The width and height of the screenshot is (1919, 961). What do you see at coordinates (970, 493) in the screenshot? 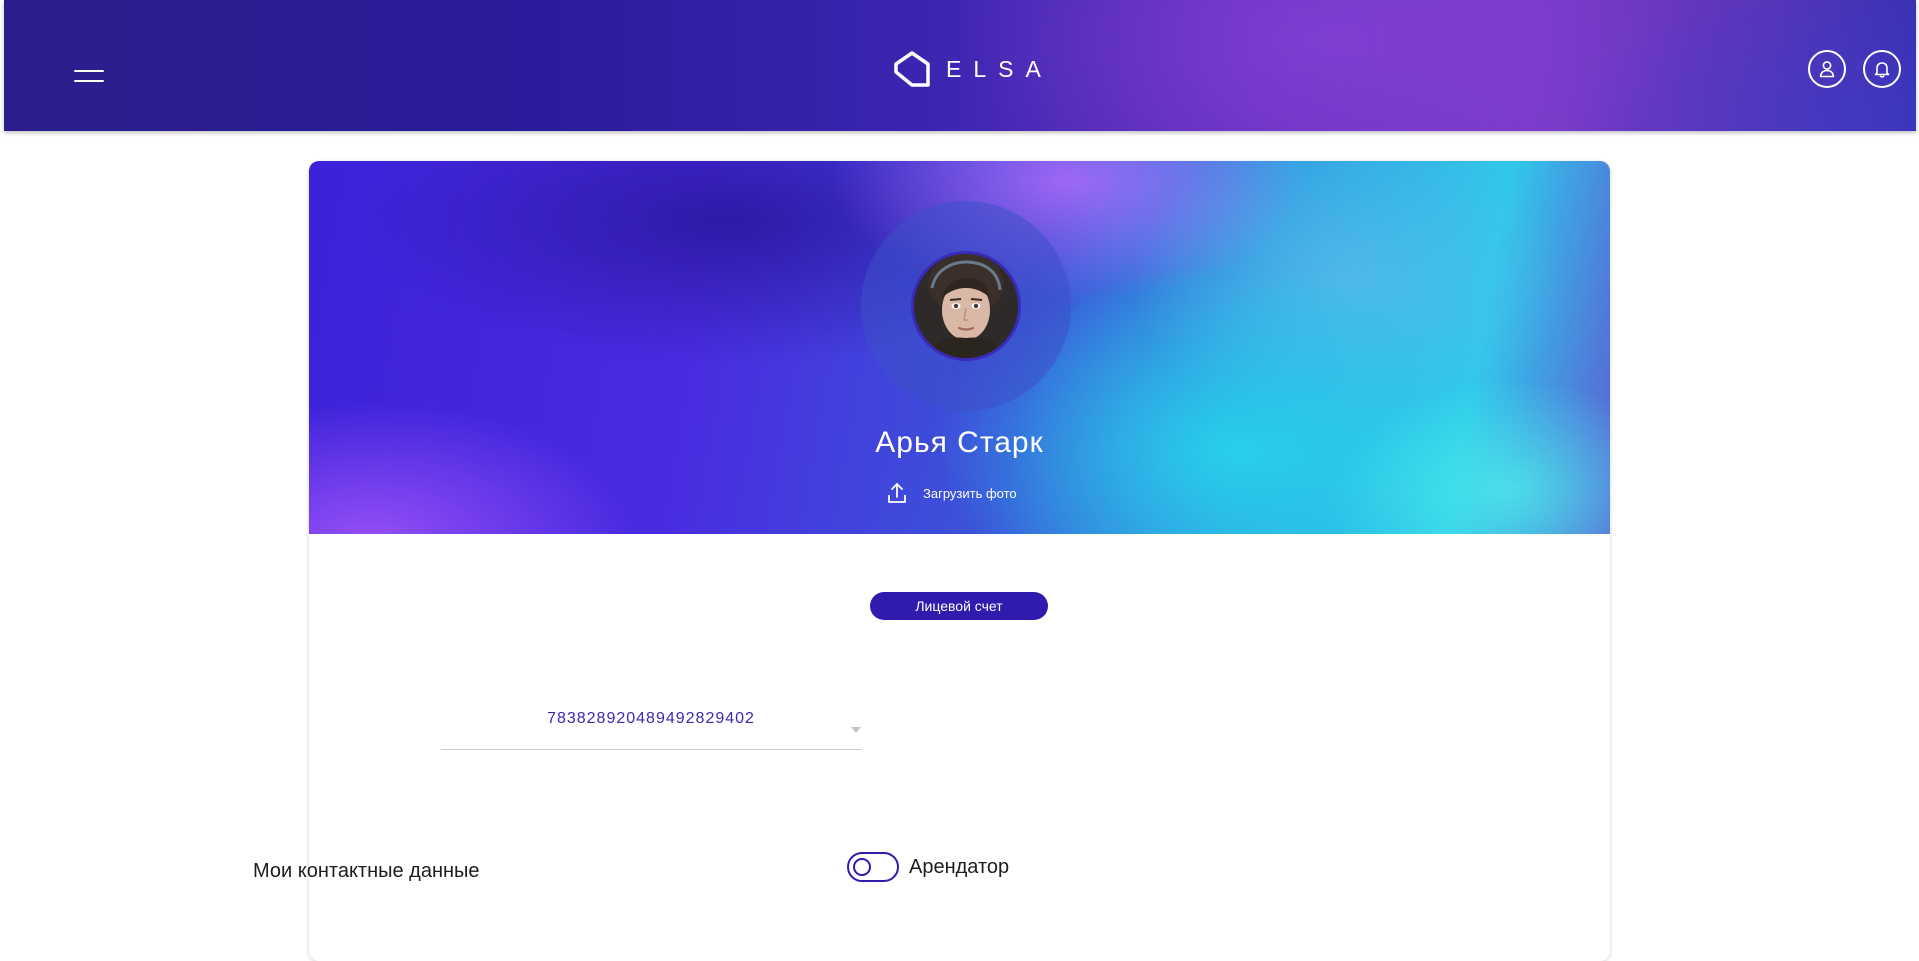
I see `upload-photo-label: Загрузить фото` at bounding box center [970, 493].